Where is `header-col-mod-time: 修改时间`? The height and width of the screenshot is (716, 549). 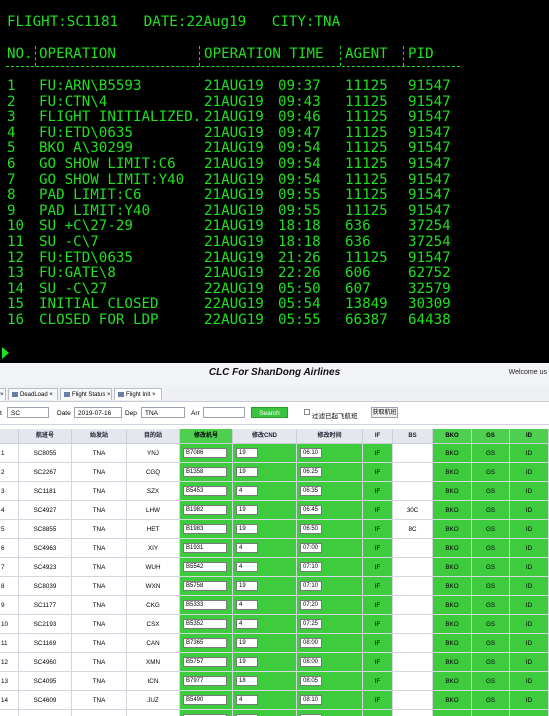
header-col-mod-time: 修改时间 is located at coordinates (330, 436).